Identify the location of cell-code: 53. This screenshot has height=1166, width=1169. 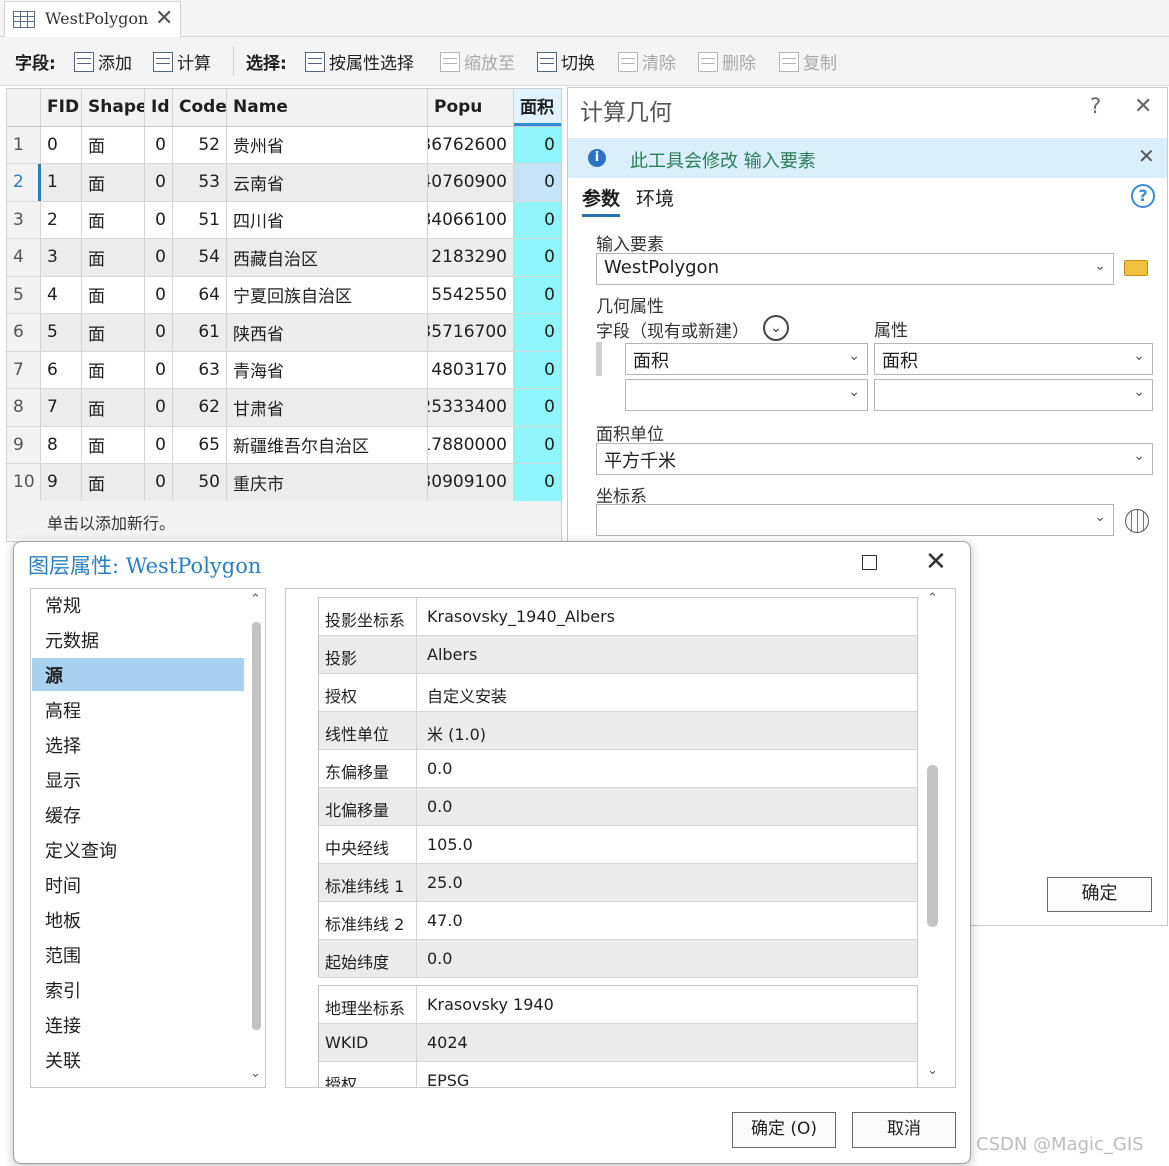
(200, 182).